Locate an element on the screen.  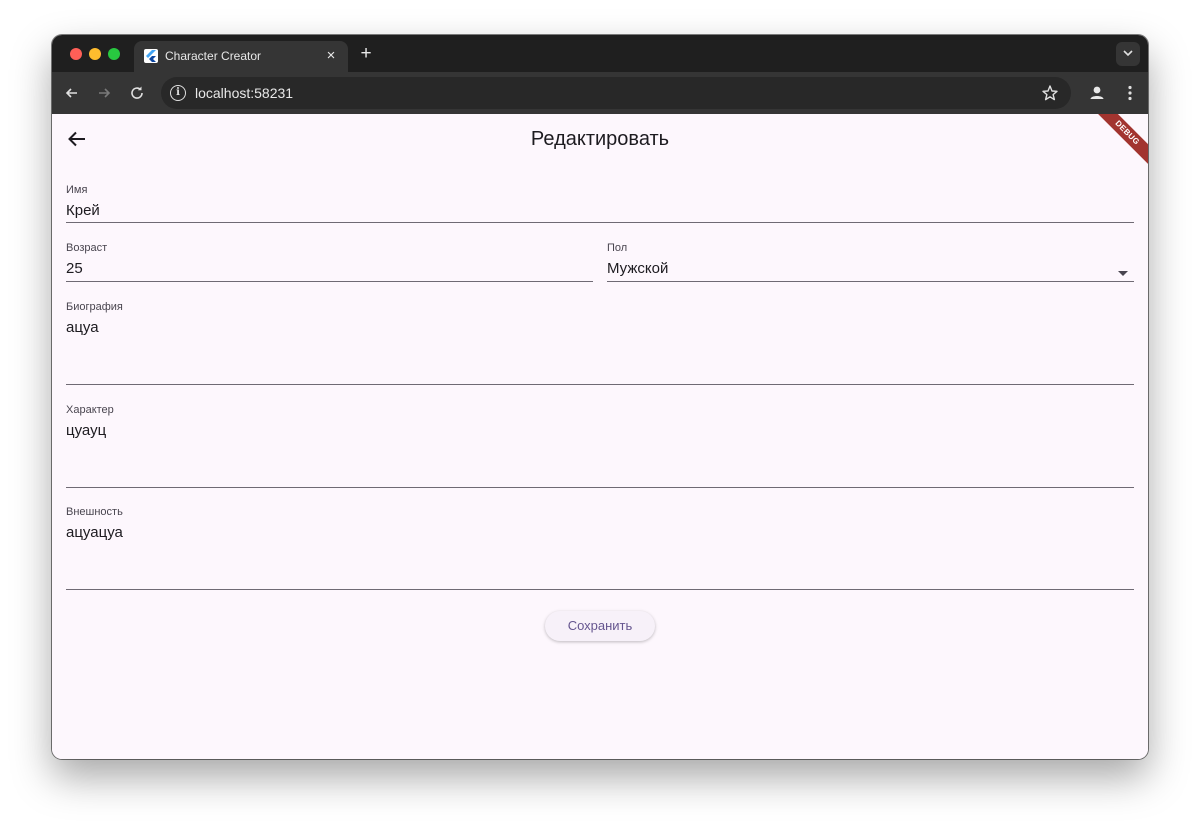
flutter-icon is located at coordinates (151, 56).